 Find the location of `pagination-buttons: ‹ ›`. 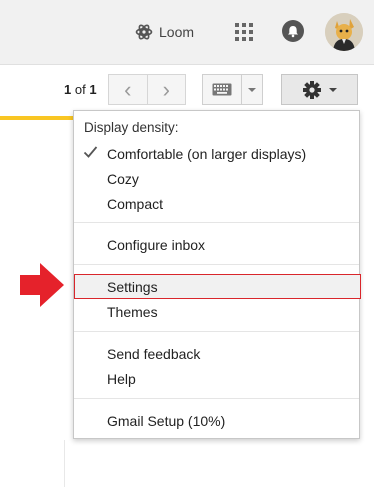

pagination-buttons: ‹ › is located at coordinates (147, 89).